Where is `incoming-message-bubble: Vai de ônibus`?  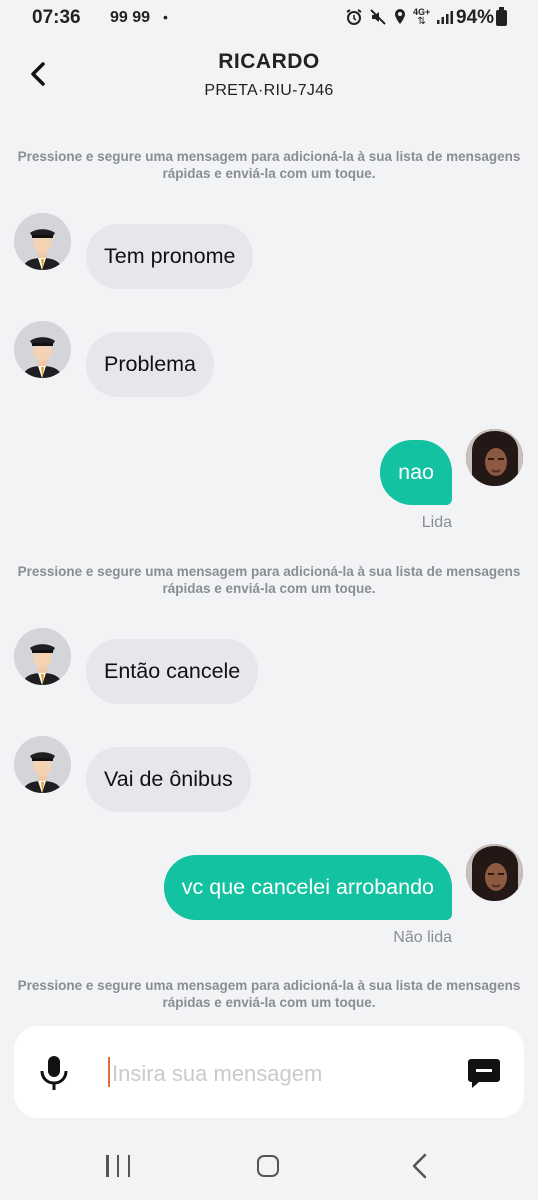
incoming-message-bubble: Vai de ônibus is located at coordinates (168, 779).